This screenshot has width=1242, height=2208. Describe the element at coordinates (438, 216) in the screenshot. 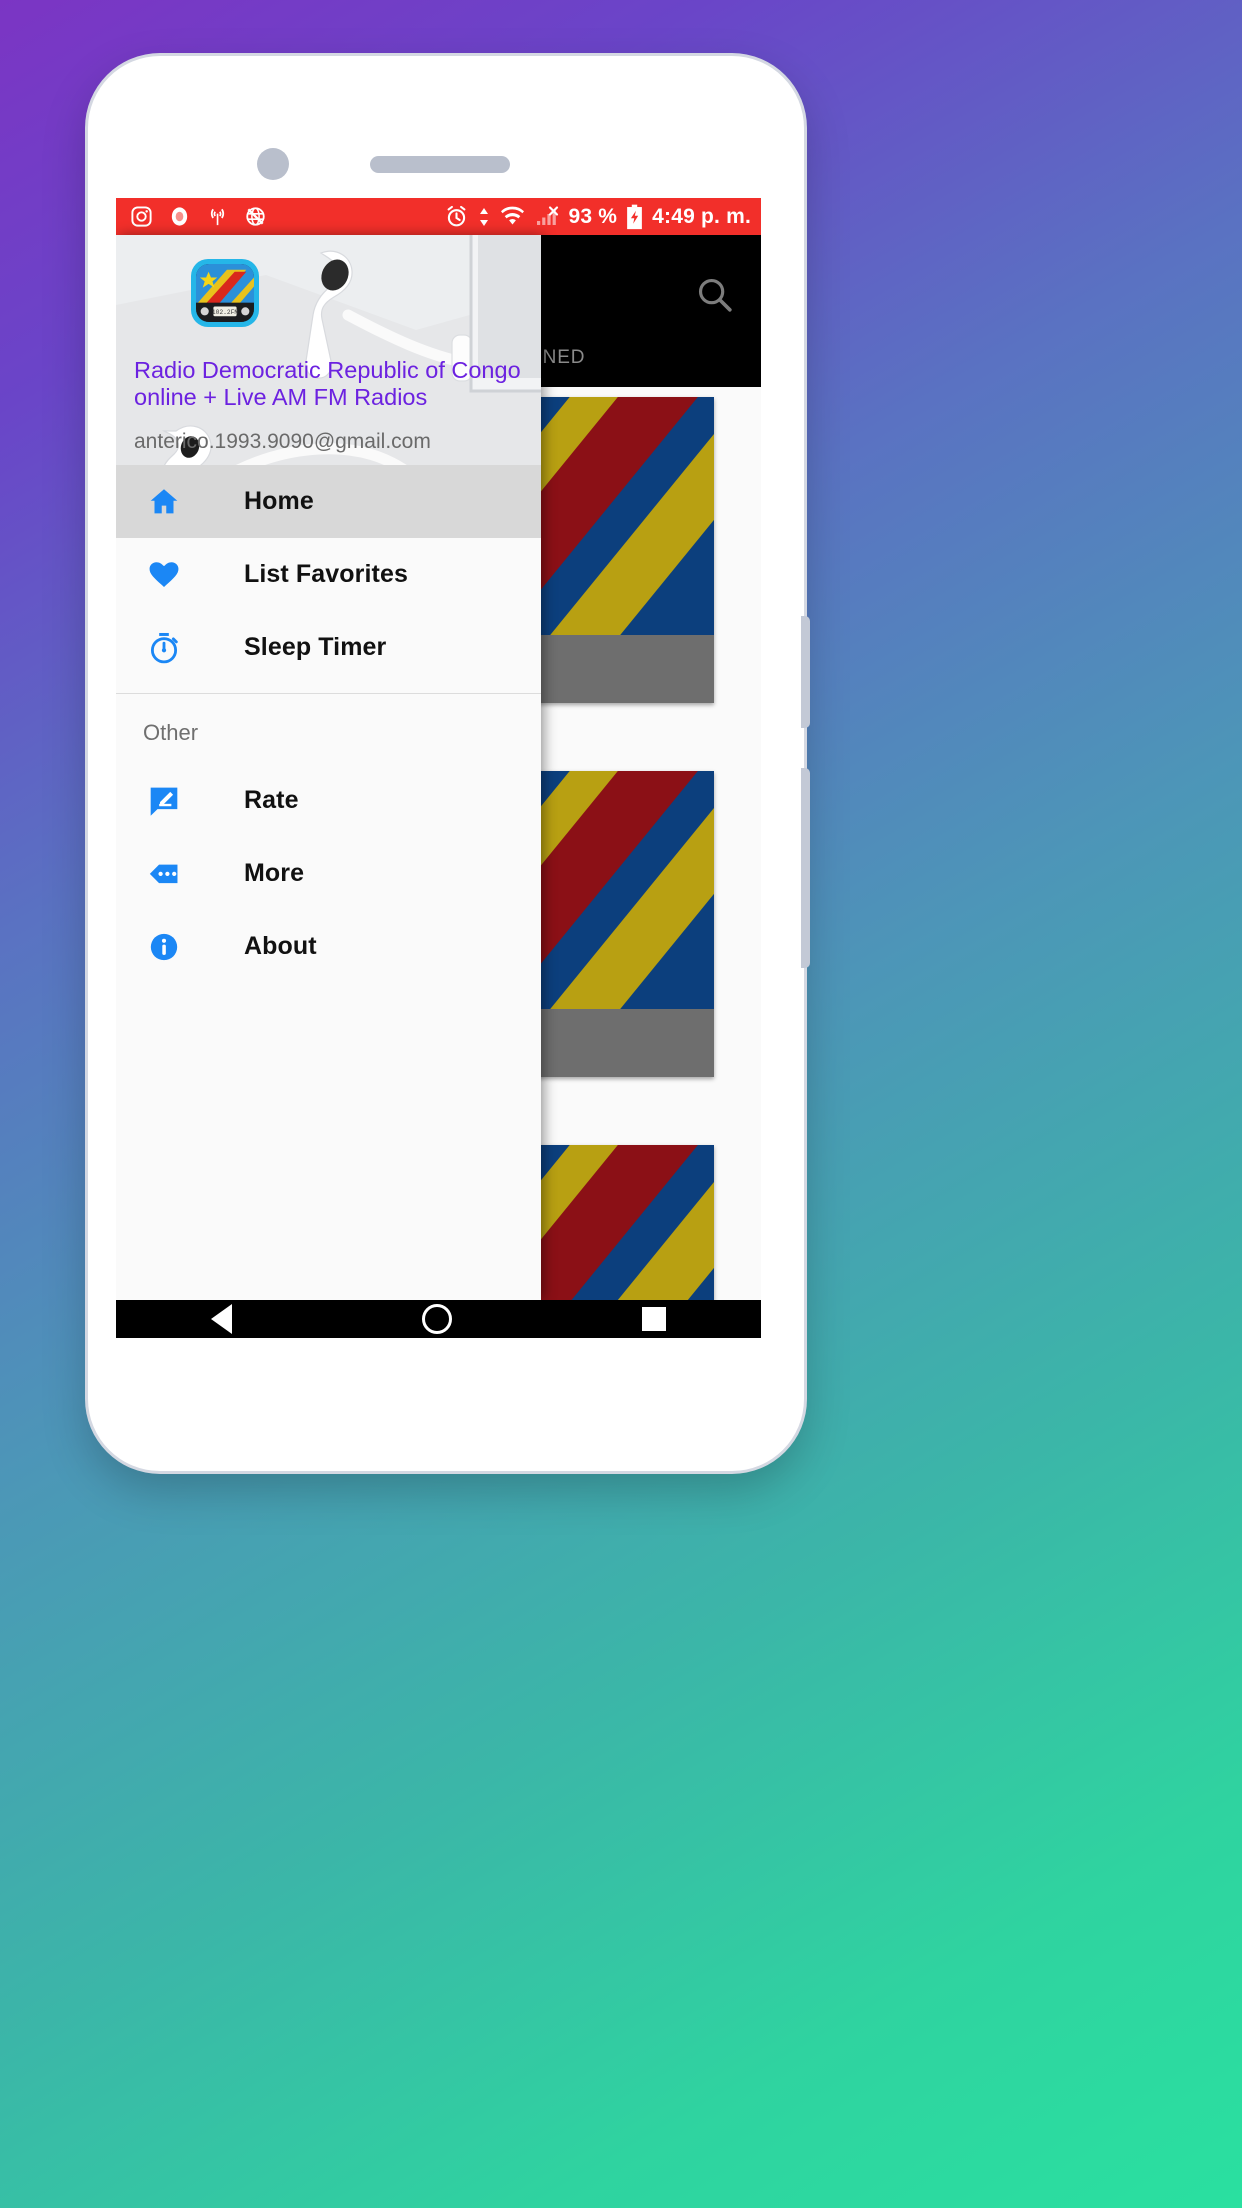

I see `status-bar: 93 % 4:49 p. m.` at that location.